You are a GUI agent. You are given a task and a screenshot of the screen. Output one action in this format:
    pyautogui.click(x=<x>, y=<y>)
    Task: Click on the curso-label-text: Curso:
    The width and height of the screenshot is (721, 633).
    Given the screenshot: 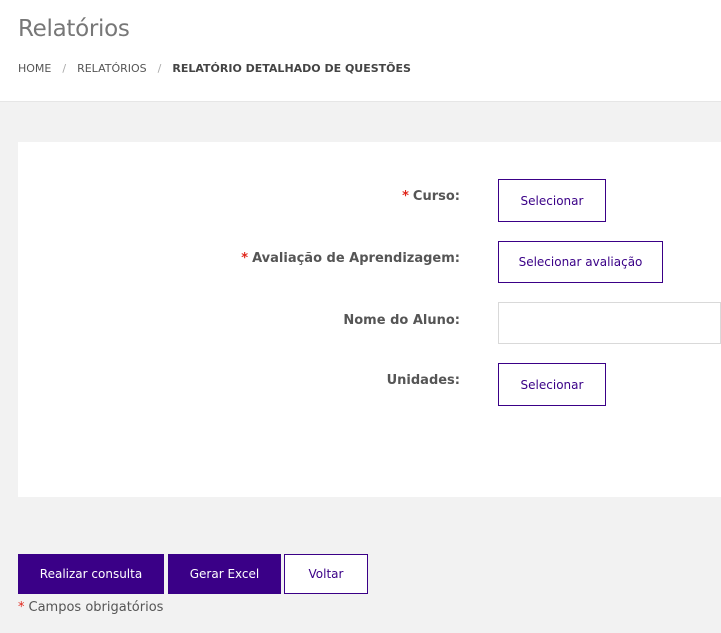 What is the action you would take?
    pyautogui.click(x=436, y=196)
    